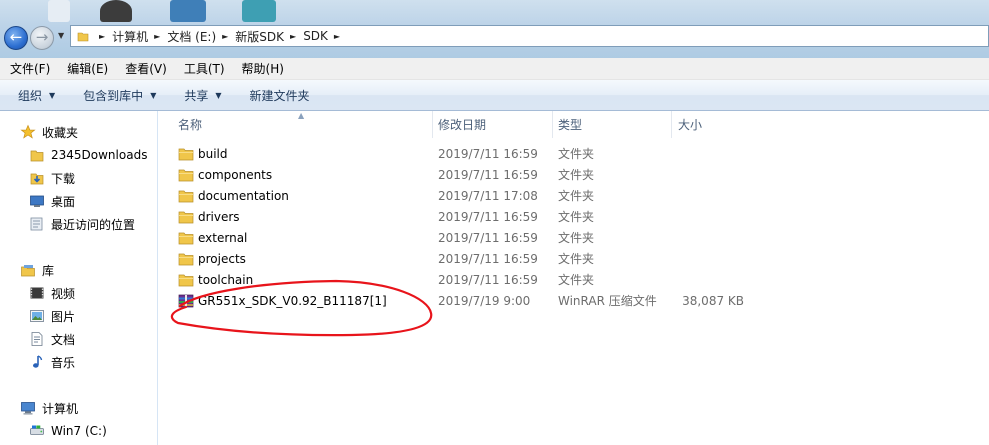  What do you see at coordinates (612, 124) in the screenshot?
I see `column-header-type: 类型` at bounding box center [612, 124].